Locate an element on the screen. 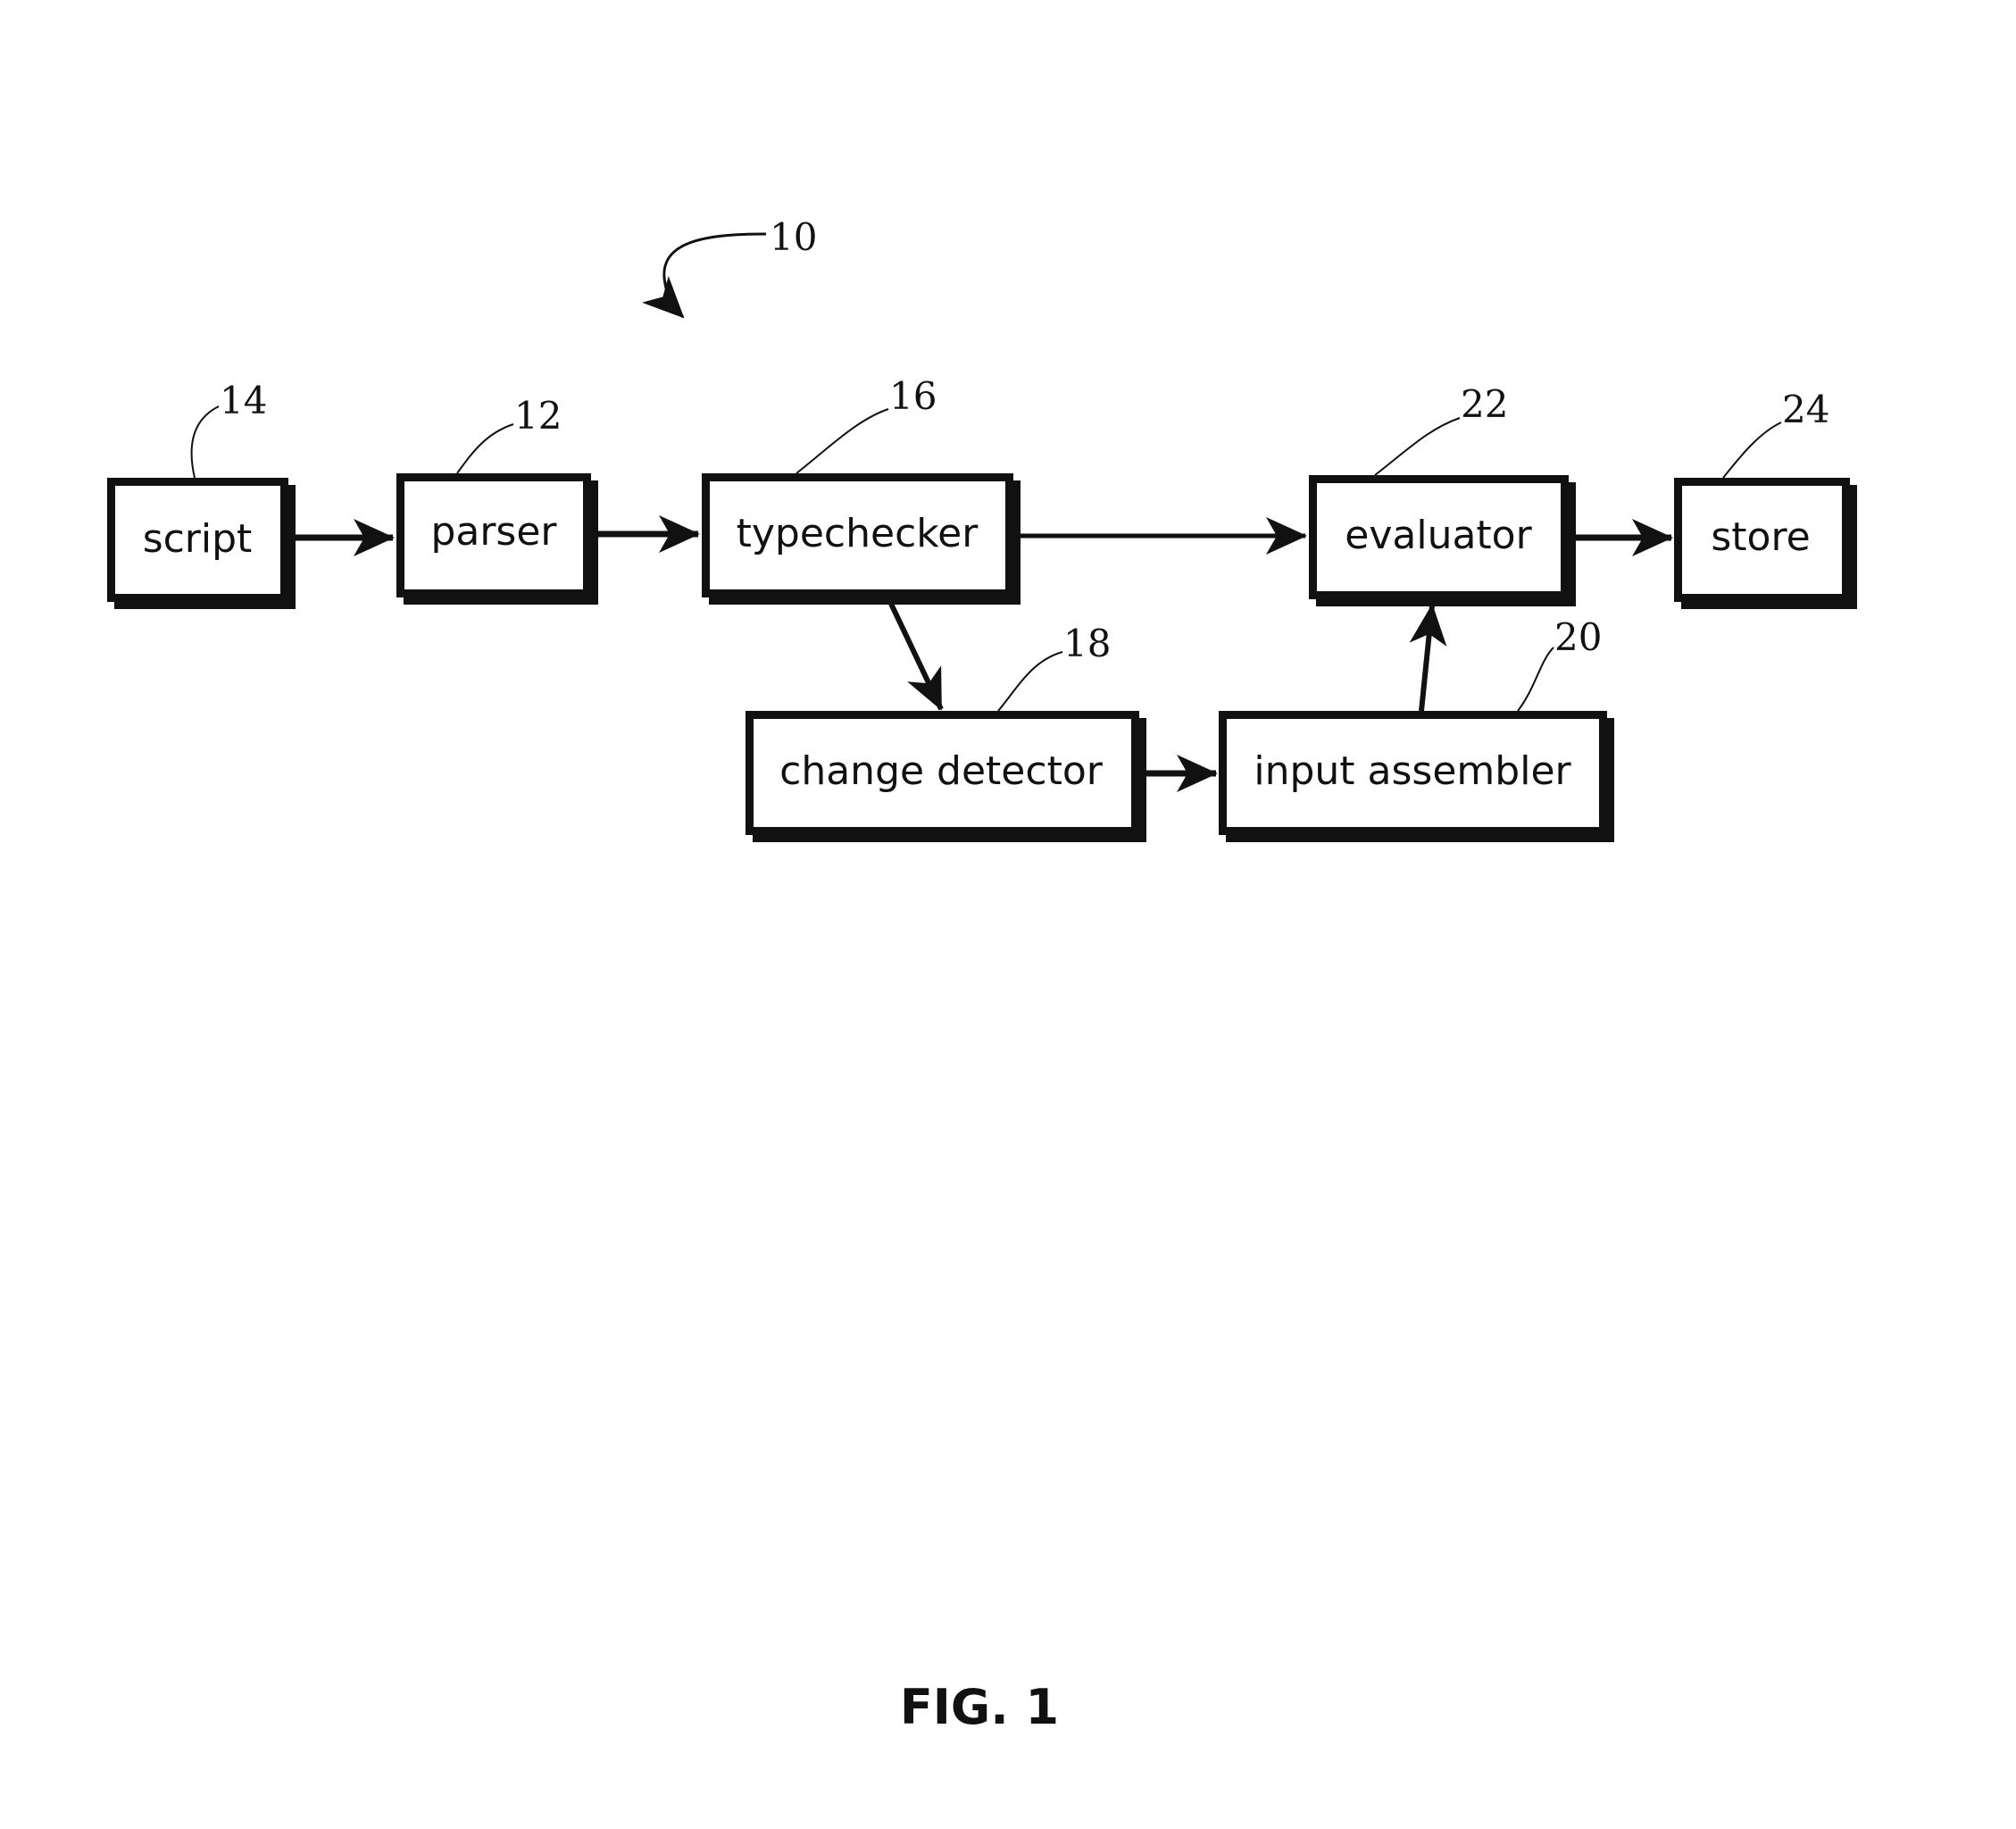  ref-number-18: 18 is located at coordinates (1087, 643).